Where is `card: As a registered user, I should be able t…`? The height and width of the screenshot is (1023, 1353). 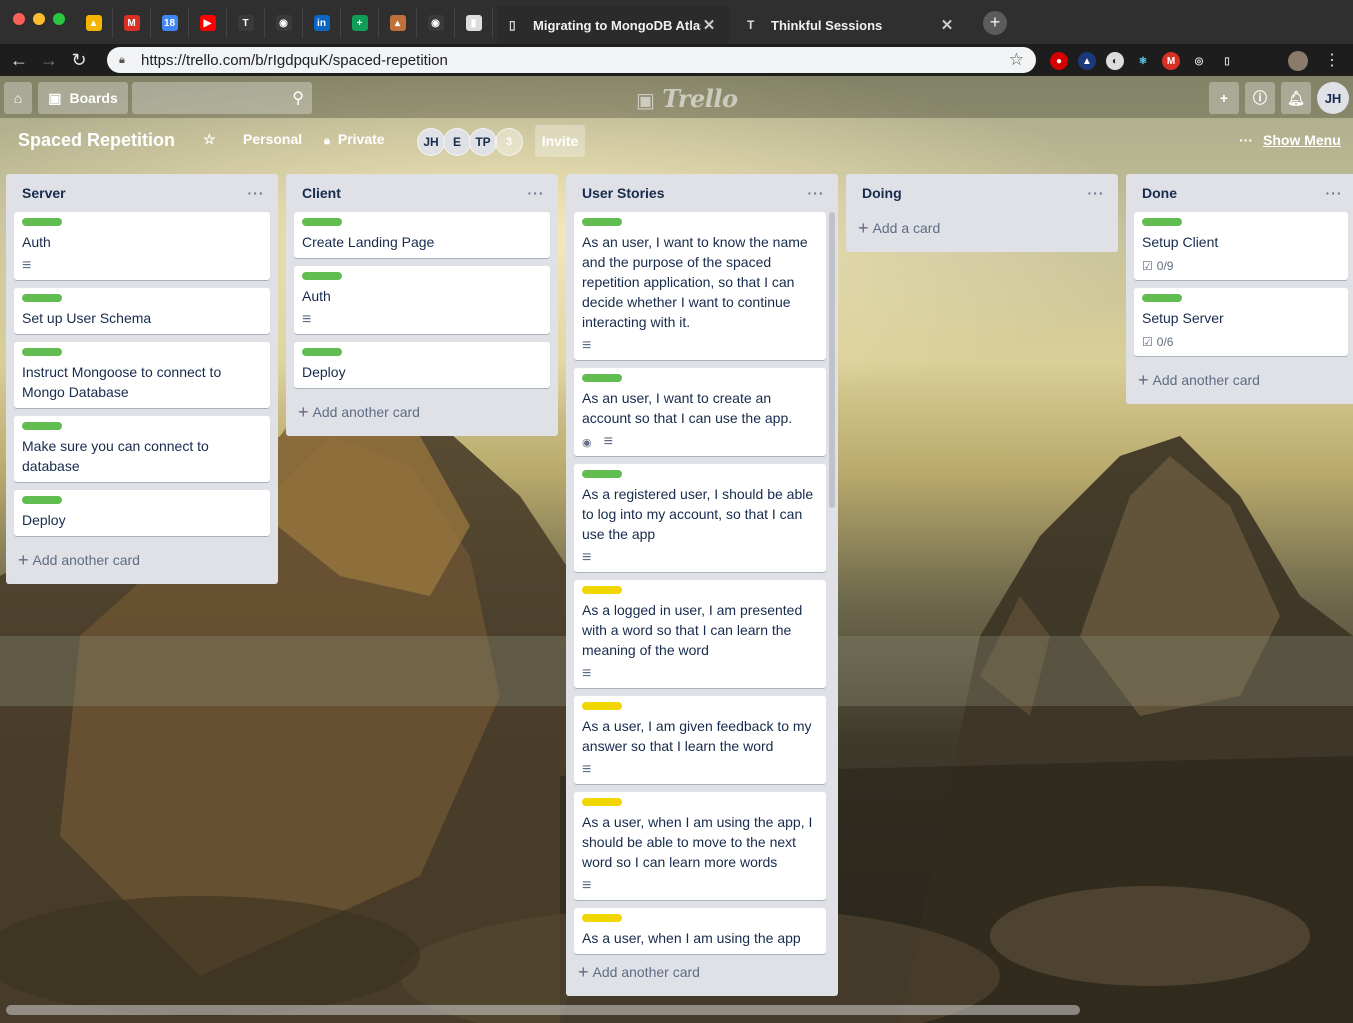 card: As a registered user, I should be able t… is located at coordinates (700, 518).